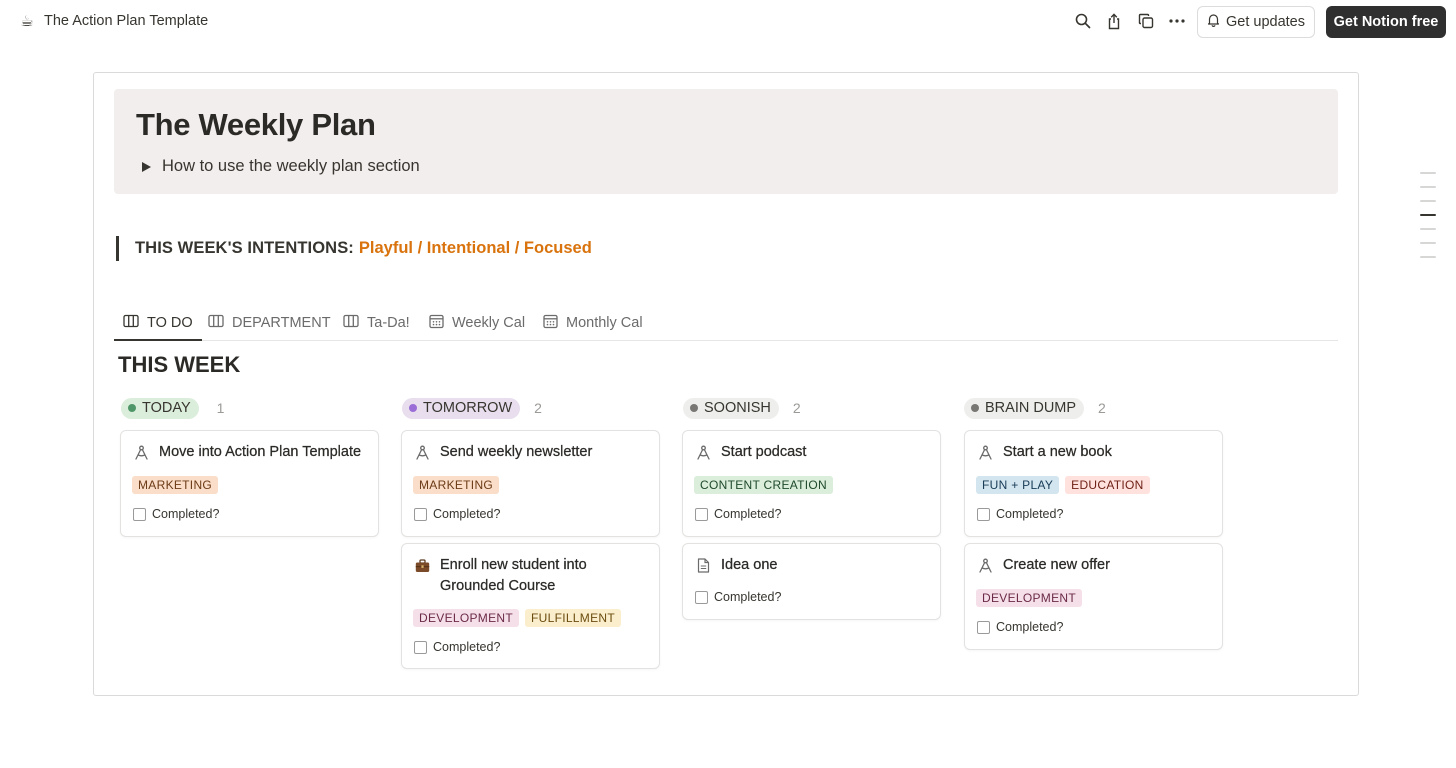  I want to click on tab-ta-da: Ta-Da!, so click(376, 323).